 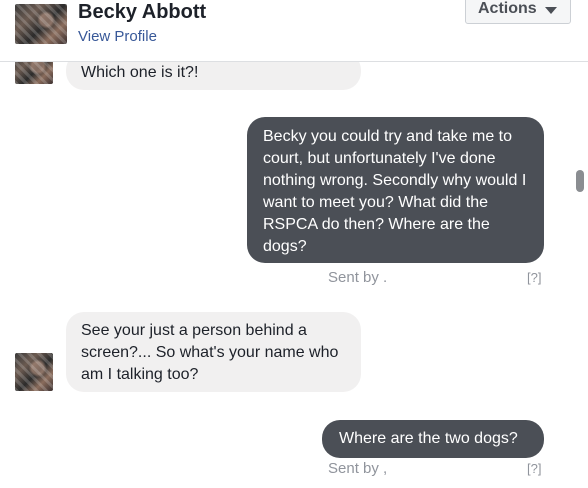 I want to click on caret-down-icon, so click(x=550, y=10).